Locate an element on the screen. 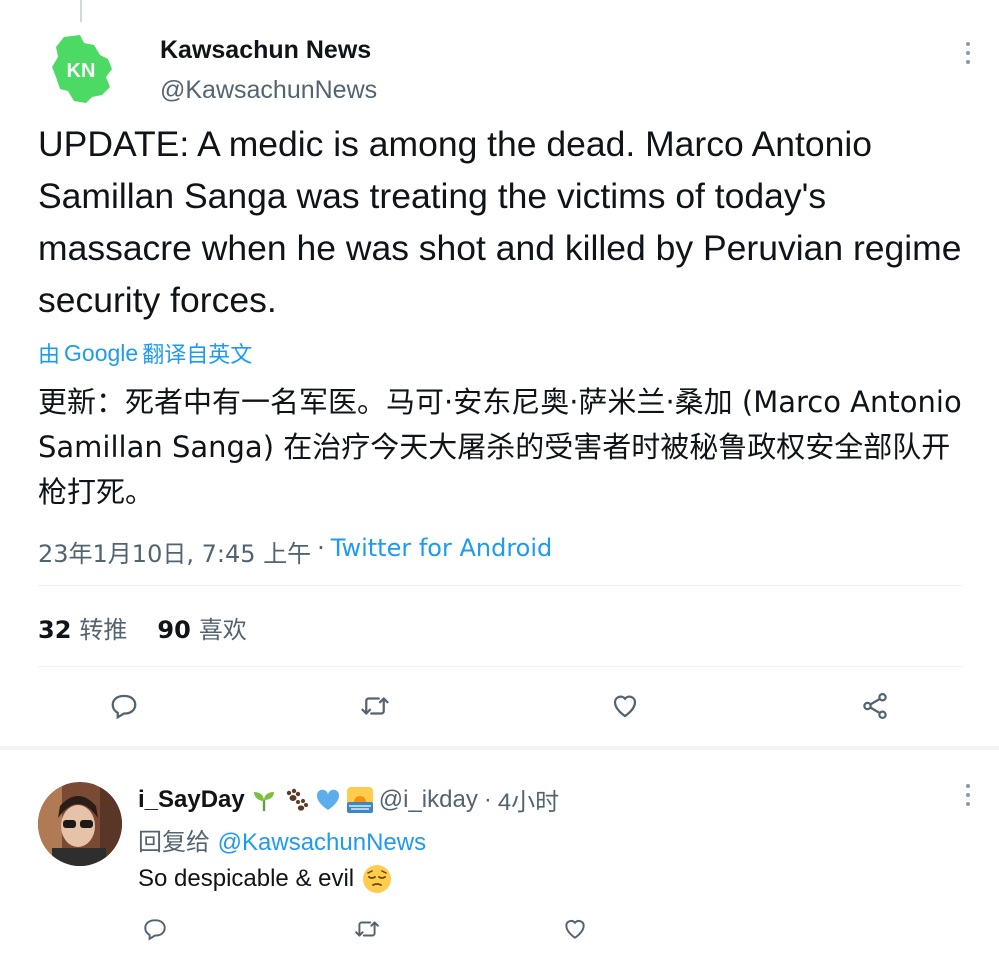 The width and height of the screenshot is (999, 960). kawsachun-avatar: KN is located at coordinates (83, 69).